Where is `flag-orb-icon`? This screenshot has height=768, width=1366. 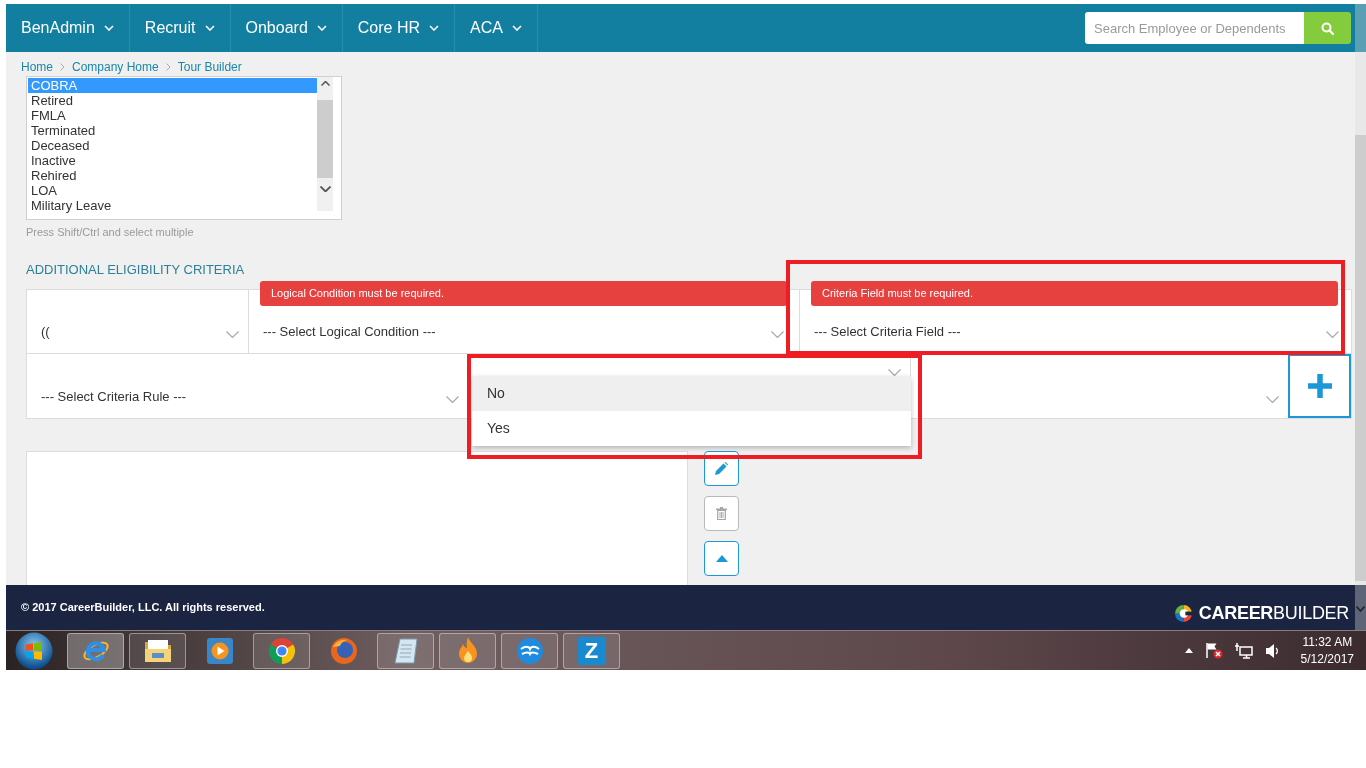 flag-orb-icon is located at coordinates (34, 650).